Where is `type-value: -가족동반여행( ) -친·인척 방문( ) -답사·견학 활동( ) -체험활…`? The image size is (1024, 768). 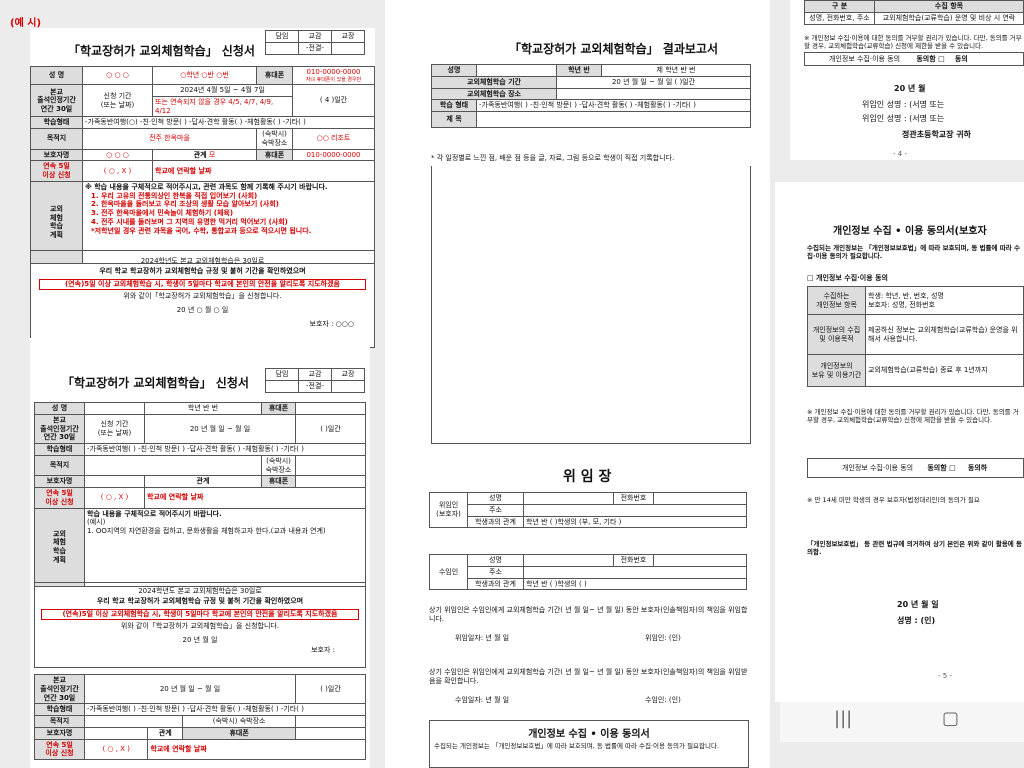 type-value: -가족동반여행( ) -친·인척 방문( ) -답사·견학 활동( ) -체험활… is located at coordinates (225, 449).